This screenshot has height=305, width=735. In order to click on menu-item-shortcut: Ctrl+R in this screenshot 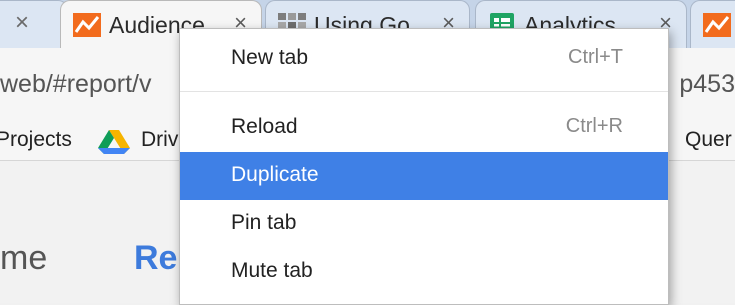, I will do `click(594, 126)`.